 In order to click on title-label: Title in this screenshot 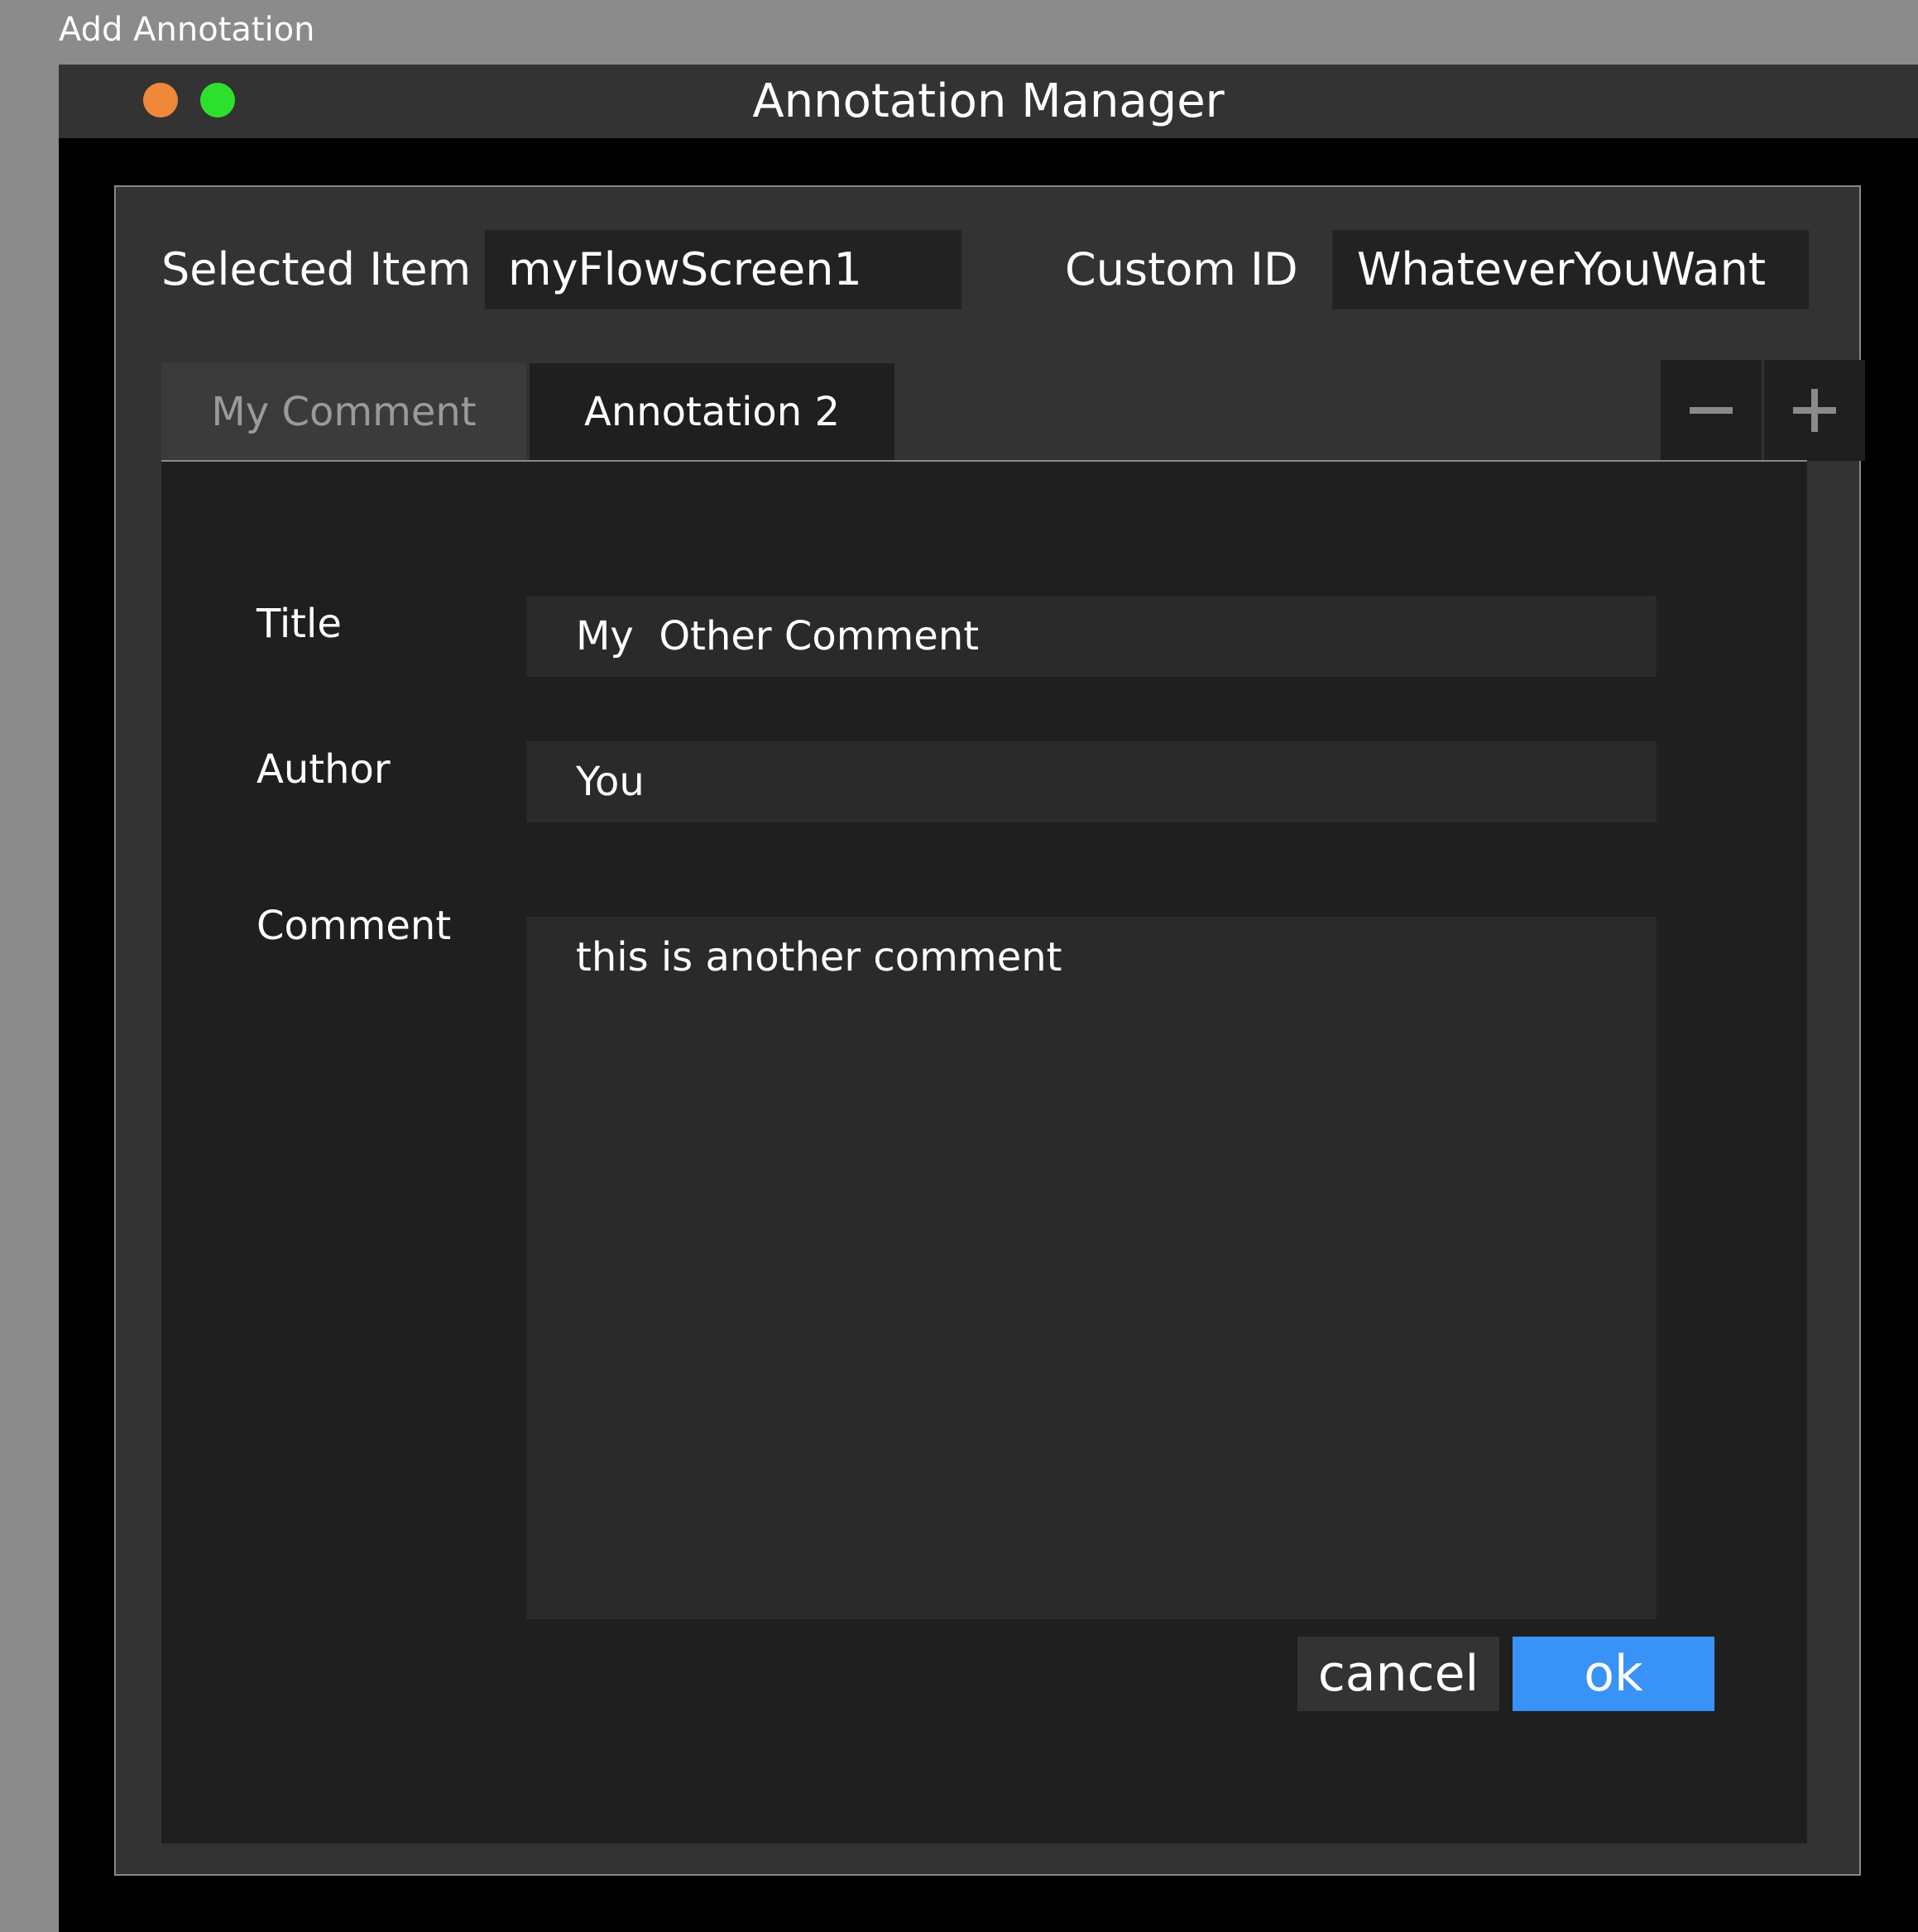, I will do `click(299, 624)`.